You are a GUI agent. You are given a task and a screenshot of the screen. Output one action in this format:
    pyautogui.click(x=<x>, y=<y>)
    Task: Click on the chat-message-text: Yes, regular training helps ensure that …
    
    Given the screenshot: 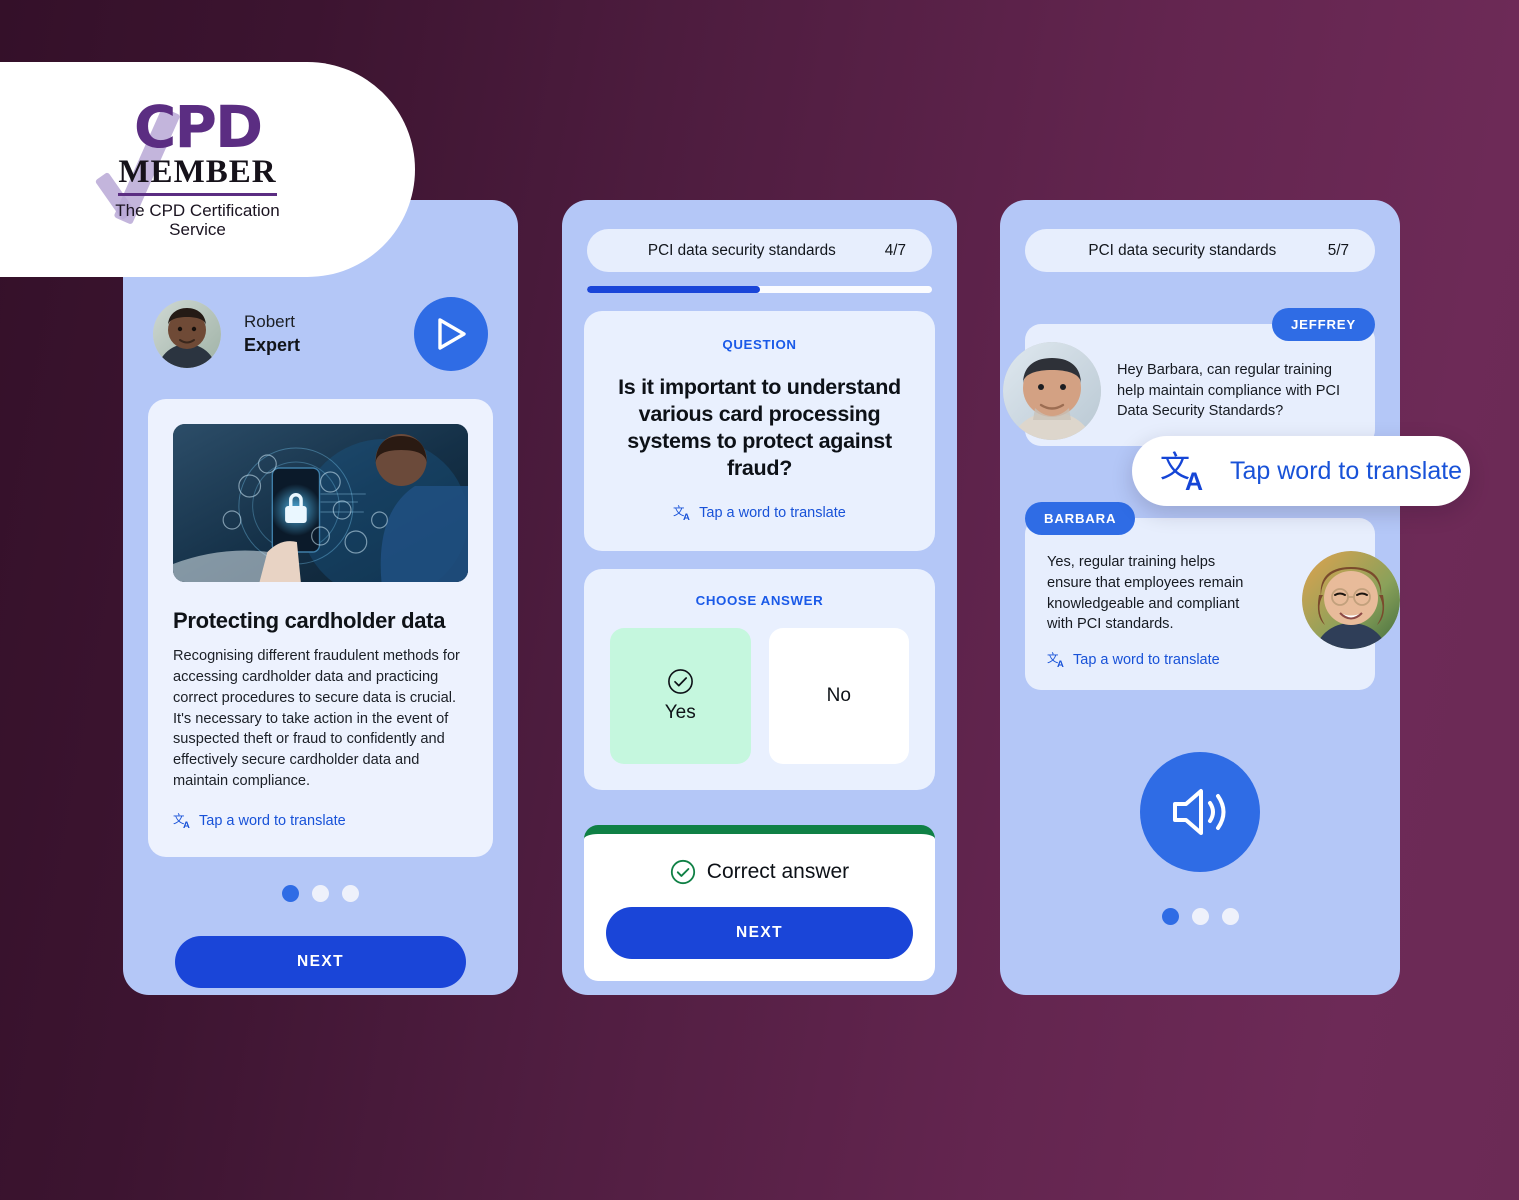 What is the action you would take?
    pyautogui.click(x=1145, y=593)
    